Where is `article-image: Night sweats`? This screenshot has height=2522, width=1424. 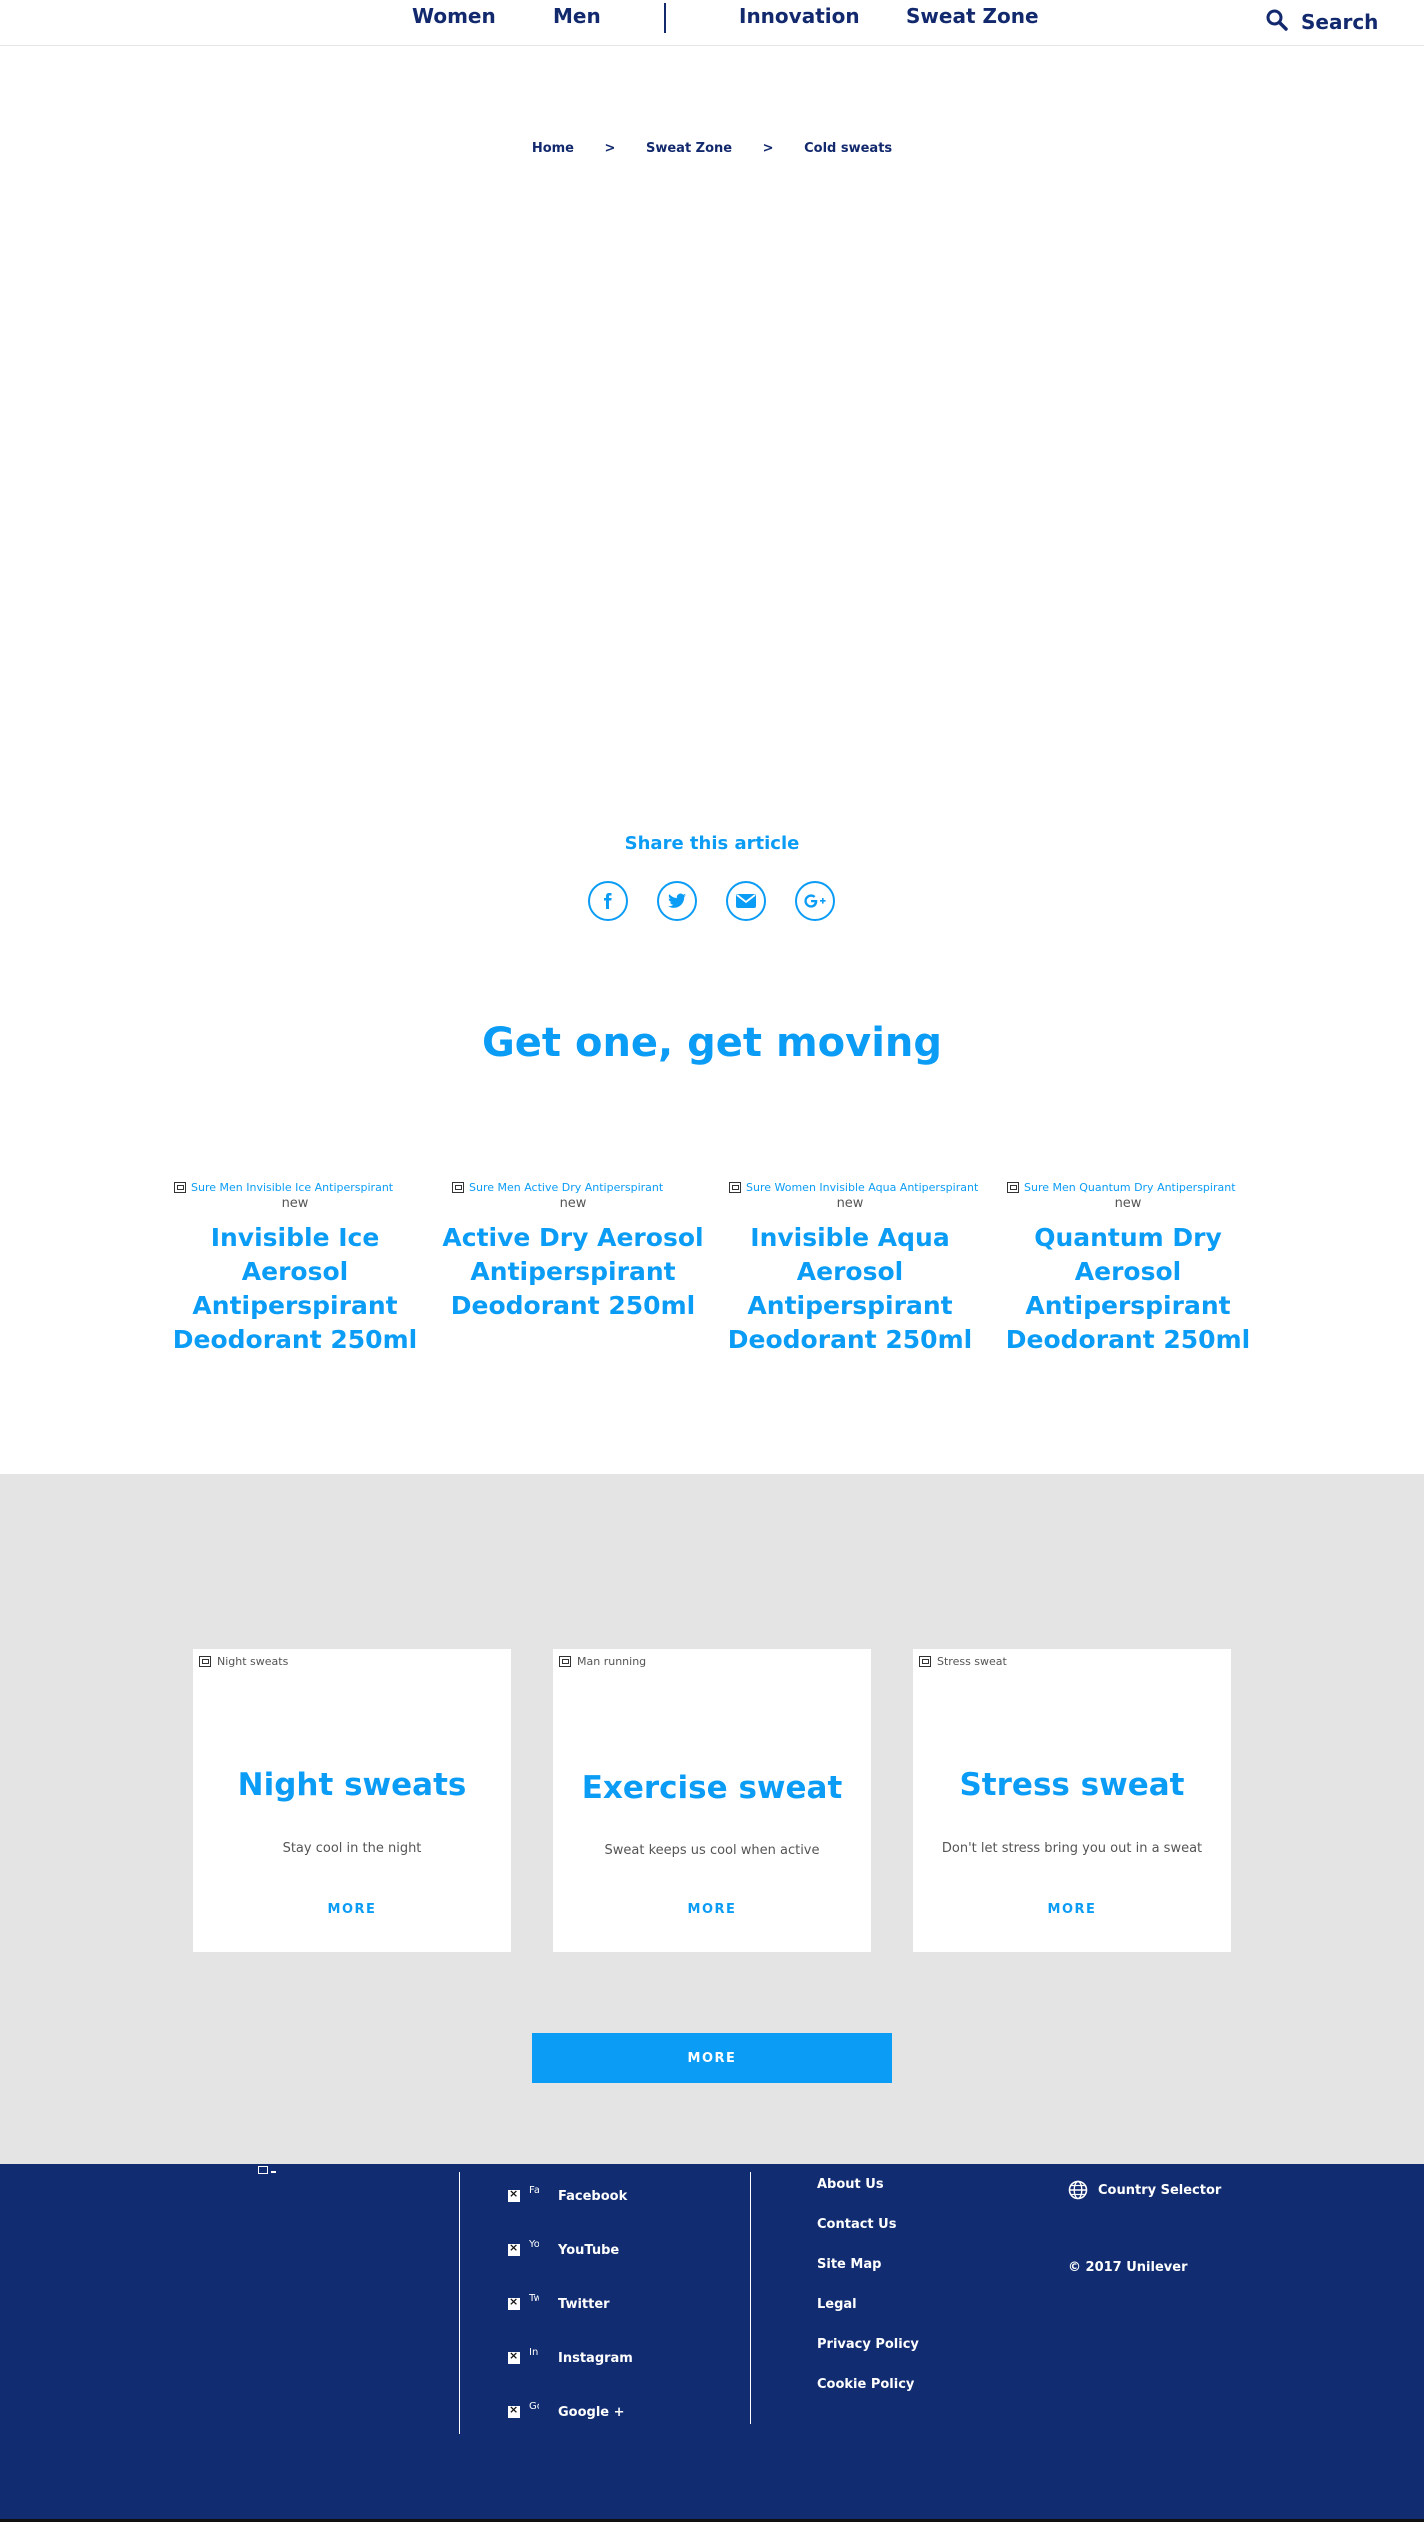 article-image: Night sweats is located at coordinates (243, 1661).